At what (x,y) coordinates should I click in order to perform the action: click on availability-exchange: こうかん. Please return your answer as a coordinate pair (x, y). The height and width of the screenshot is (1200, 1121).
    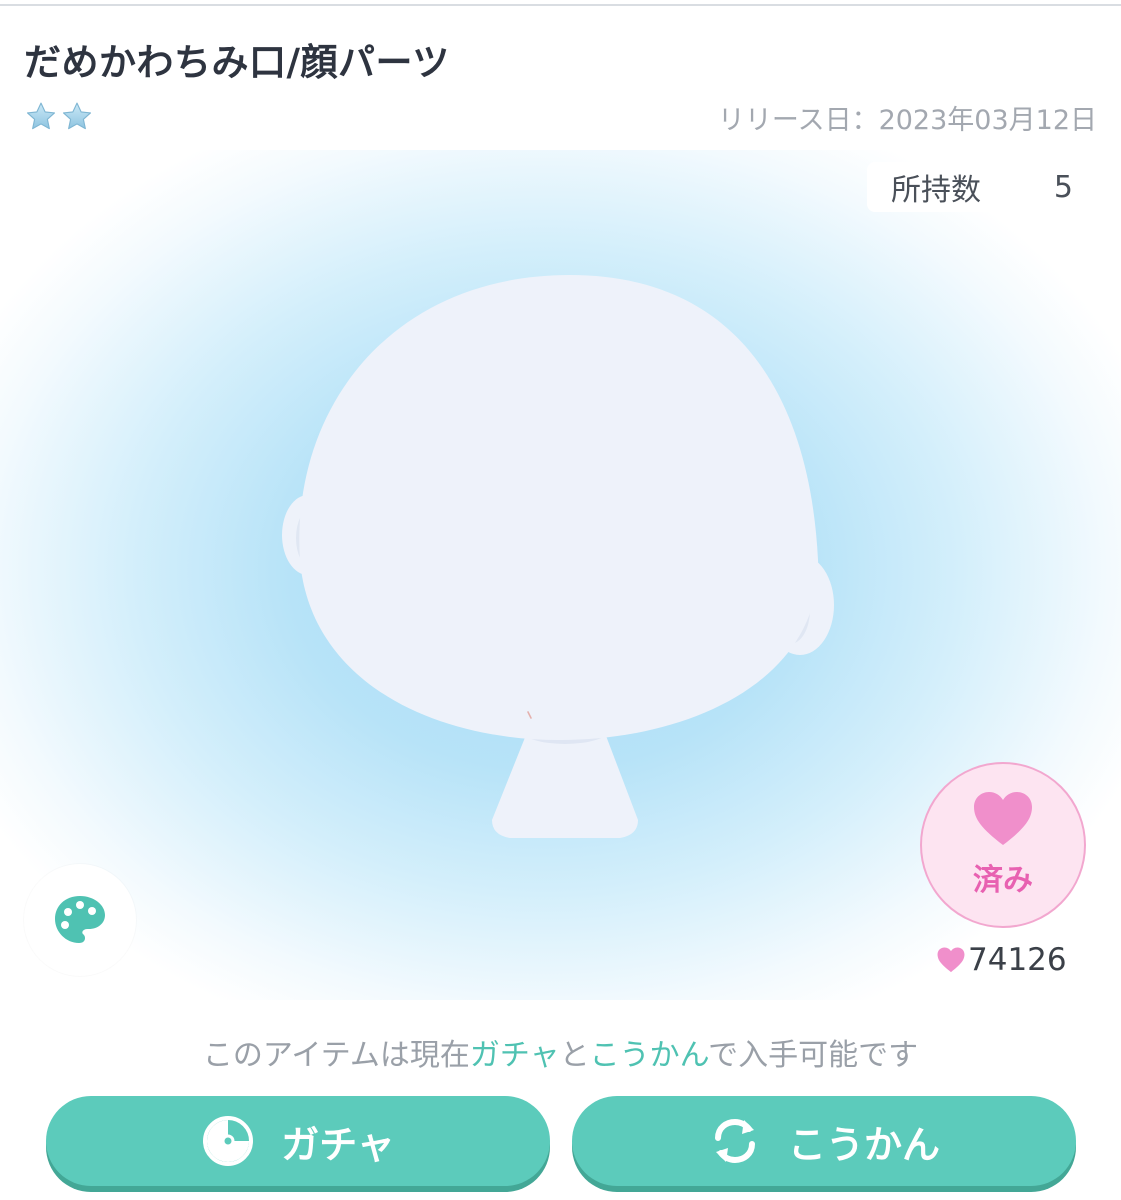
    Looking at the image, I should click on (649, 1055).